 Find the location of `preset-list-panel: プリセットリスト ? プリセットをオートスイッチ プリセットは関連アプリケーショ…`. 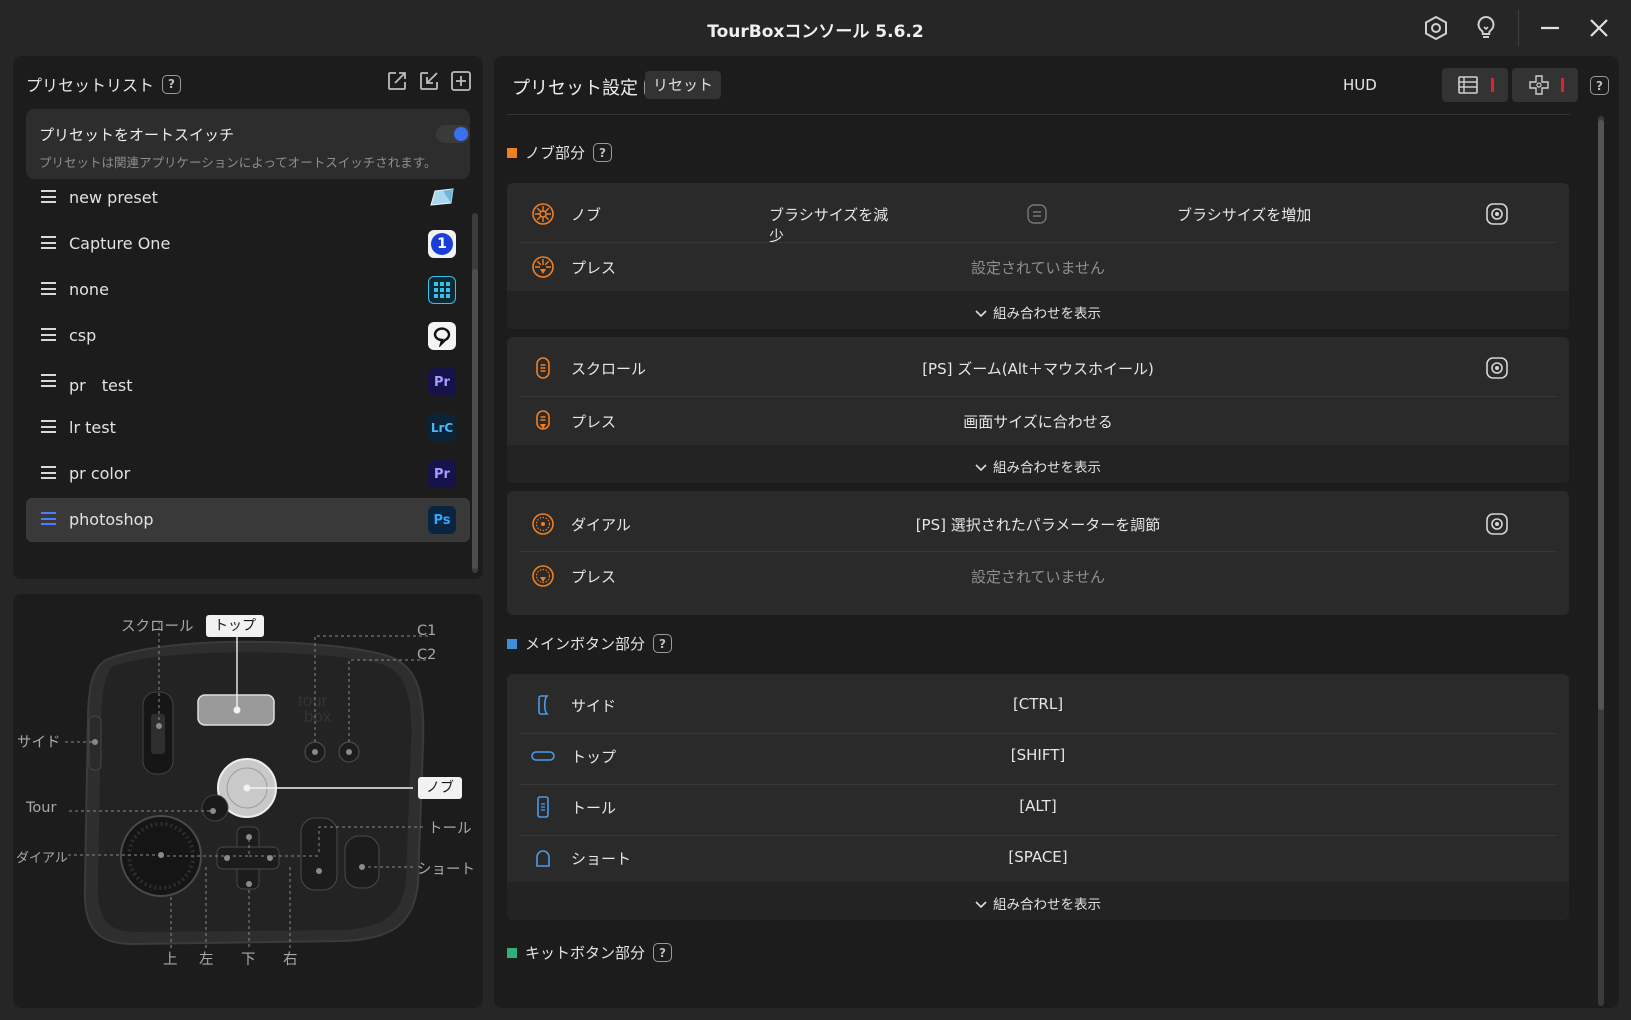

preset-list-panel: プリセットリスト ? プリセットをオートスイッチ プリセットは関連アプリケーショ… is located at coordinates (248, 317).